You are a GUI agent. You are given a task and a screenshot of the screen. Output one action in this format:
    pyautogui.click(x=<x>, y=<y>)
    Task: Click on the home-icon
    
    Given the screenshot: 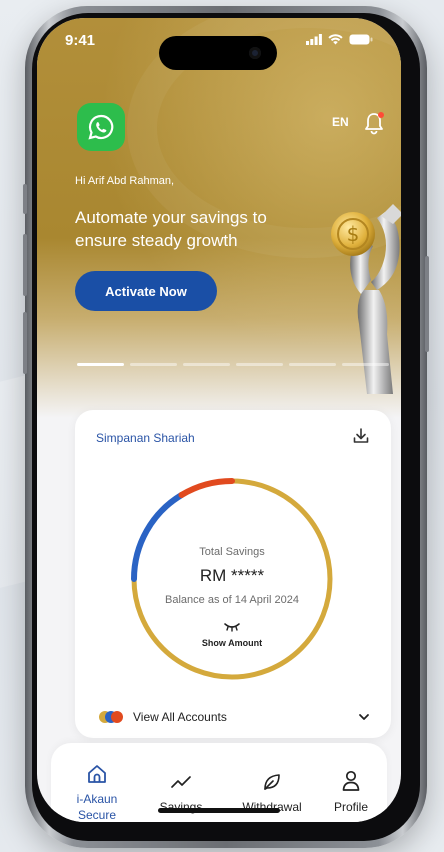 What is the action you would take?
    pyautogui.click(x=97, y=774)
    